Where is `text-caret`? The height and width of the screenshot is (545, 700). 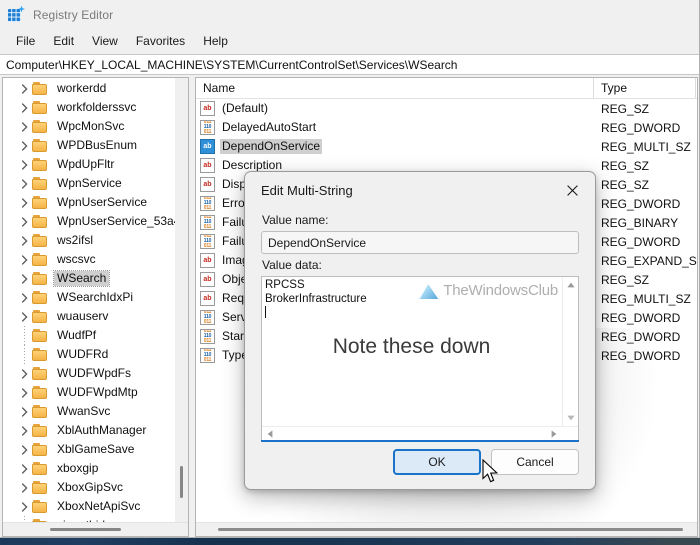 text-caret is located at coordinates (265, 312).